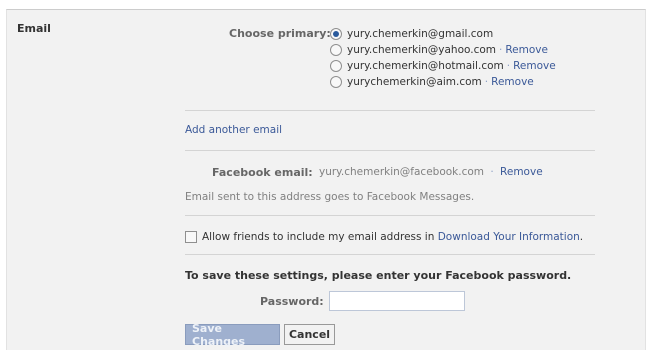 The image size is (649, 350). Describe the element at coordinates (420, 33) in the screenshot. I see `email-address: yury.chemerkin@gmail.com` at that location.